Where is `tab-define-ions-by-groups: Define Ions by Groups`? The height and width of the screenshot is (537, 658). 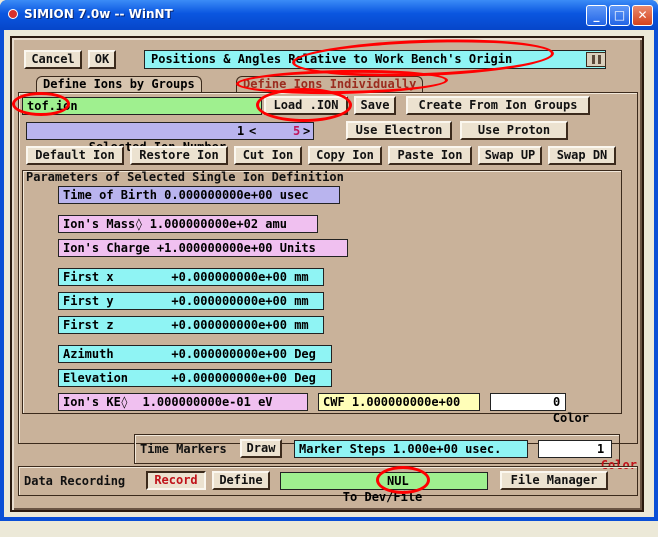 tab-define-ions-by-groups: Define Ions by Groups is located at coordinates (119, 84).